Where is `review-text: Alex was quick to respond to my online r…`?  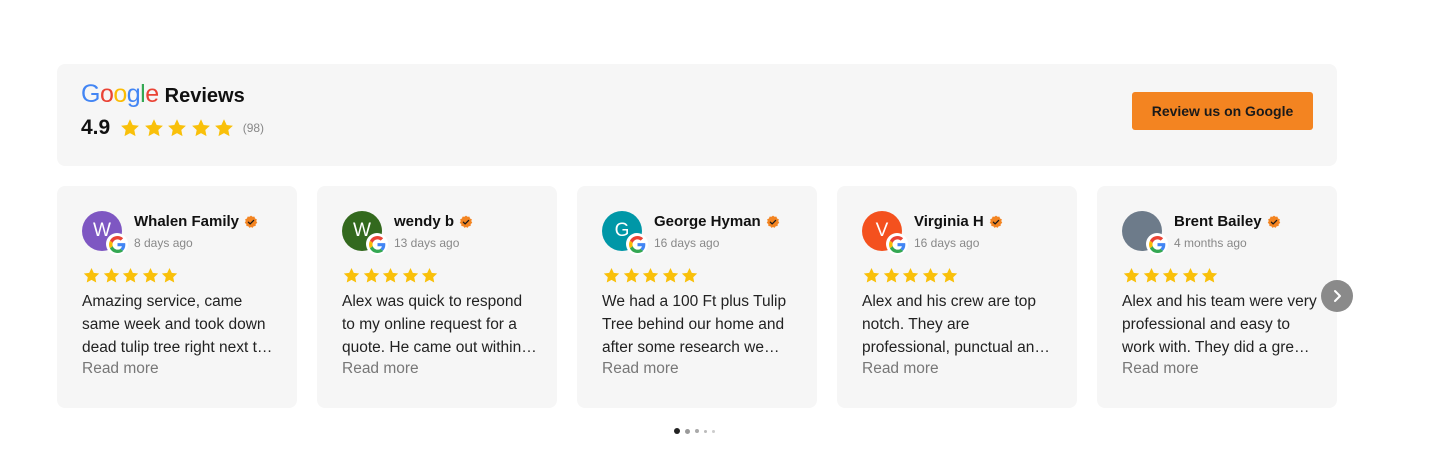
review-text: Alex was quick to respond to my online r… is located at coordinates (438, 324).